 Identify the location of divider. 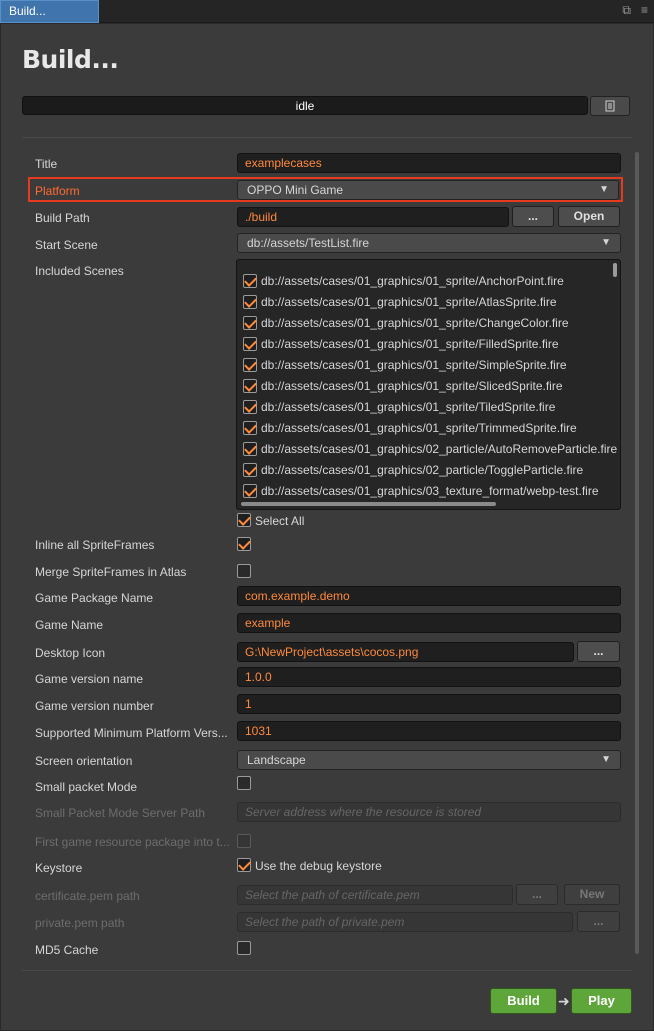
(327, 137).